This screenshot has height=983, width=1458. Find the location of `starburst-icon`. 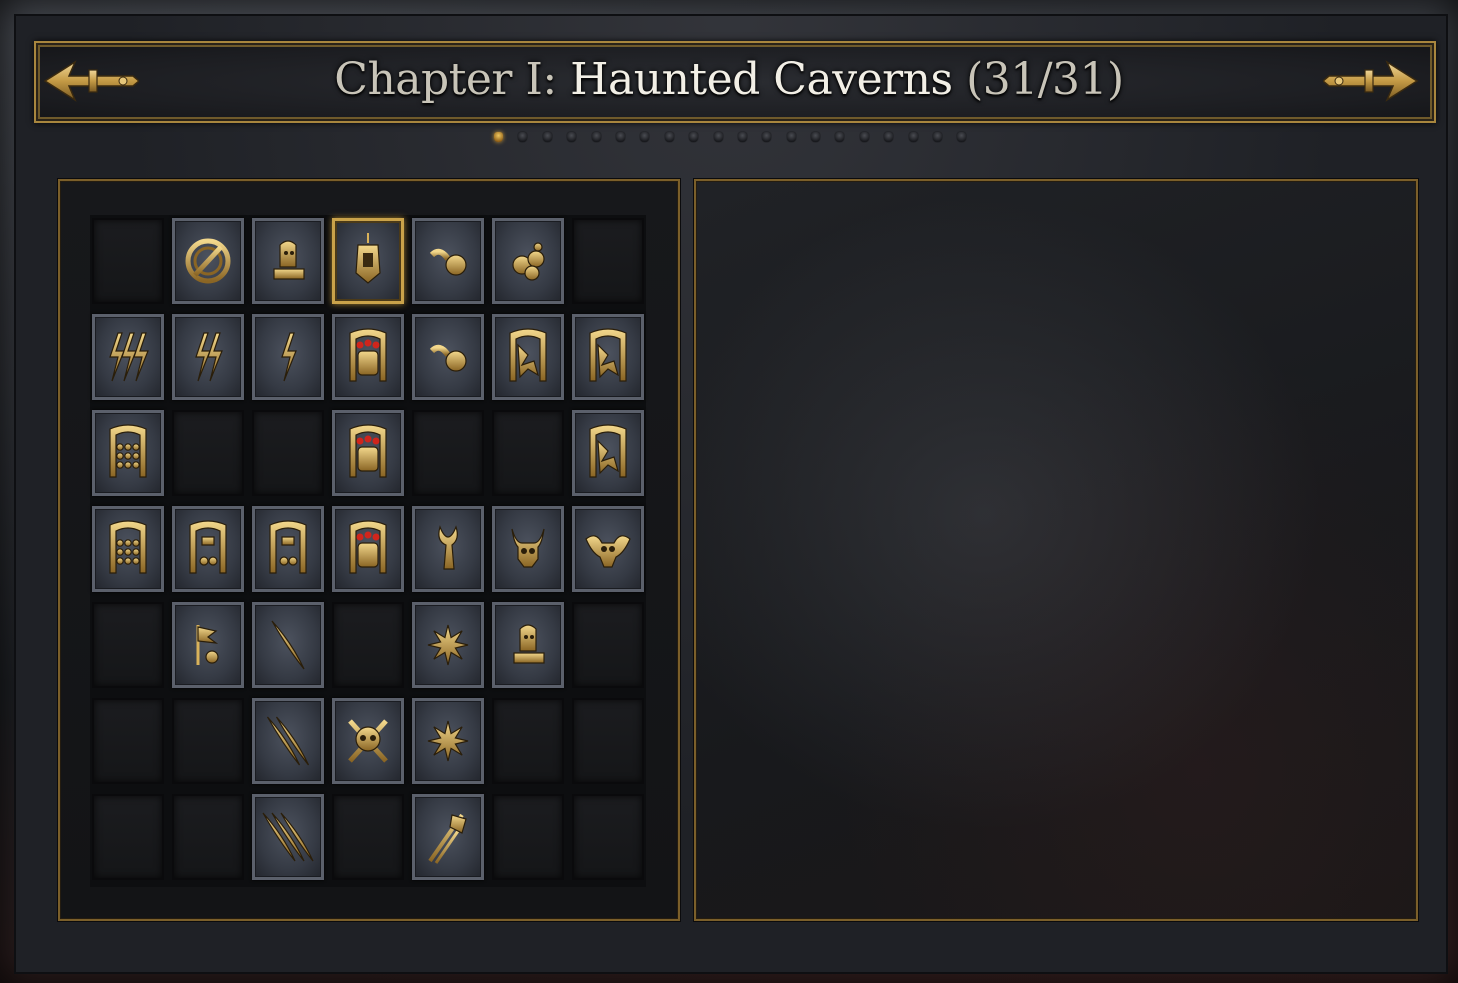

starburst-icon is located at coordinates (448, 645).